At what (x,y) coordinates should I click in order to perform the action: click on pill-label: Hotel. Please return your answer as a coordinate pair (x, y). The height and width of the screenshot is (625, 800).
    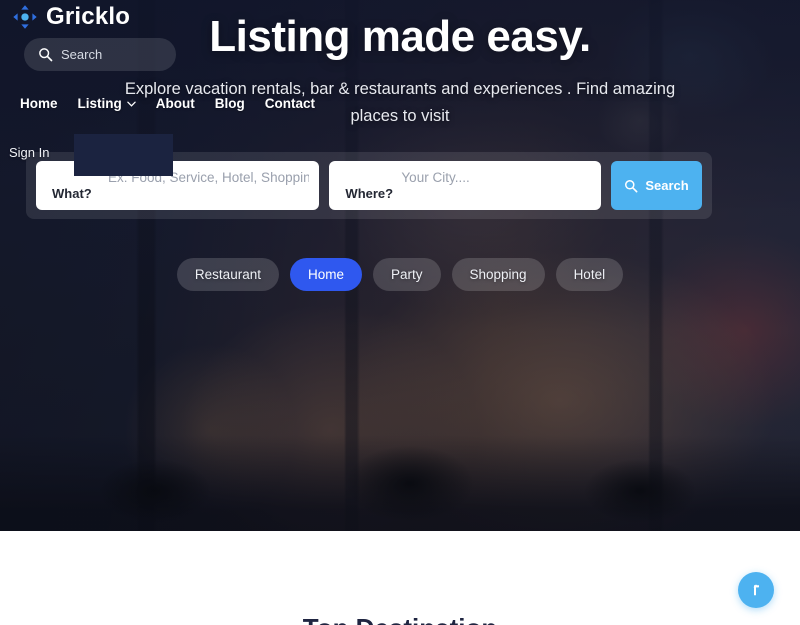
    Looking at the image, I should click on (589, 274).